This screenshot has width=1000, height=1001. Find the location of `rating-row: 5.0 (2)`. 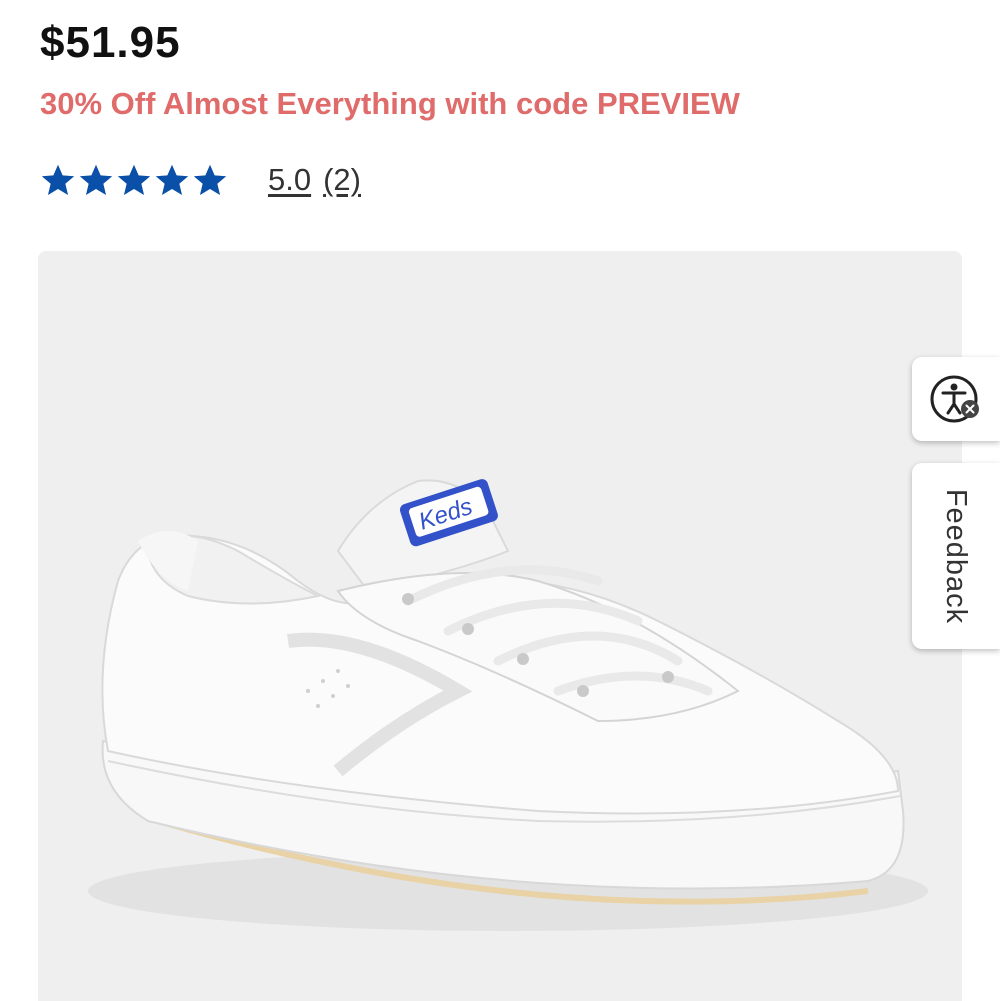

rating-row: 5.0 (2) is located at coordinates (200, 180).